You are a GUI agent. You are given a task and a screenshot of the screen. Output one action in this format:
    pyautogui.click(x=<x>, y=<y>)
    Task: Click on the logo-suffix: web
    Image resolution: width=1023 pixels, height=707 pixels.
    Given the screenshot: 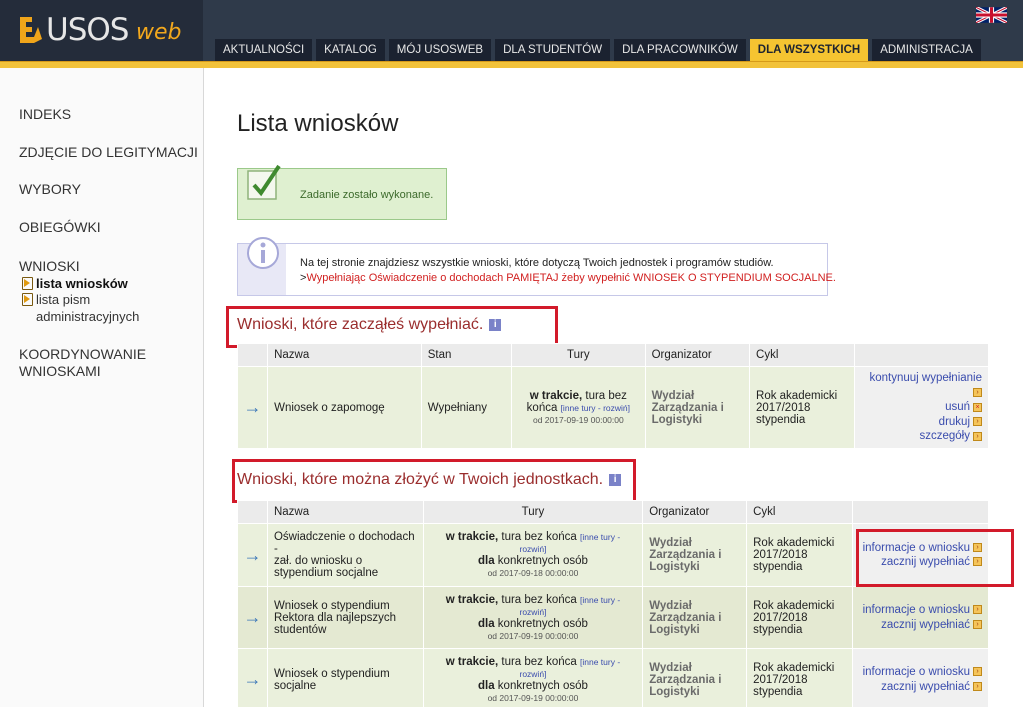 What is the action you would take?
    pyautogui.click(x=159, y=32)
    